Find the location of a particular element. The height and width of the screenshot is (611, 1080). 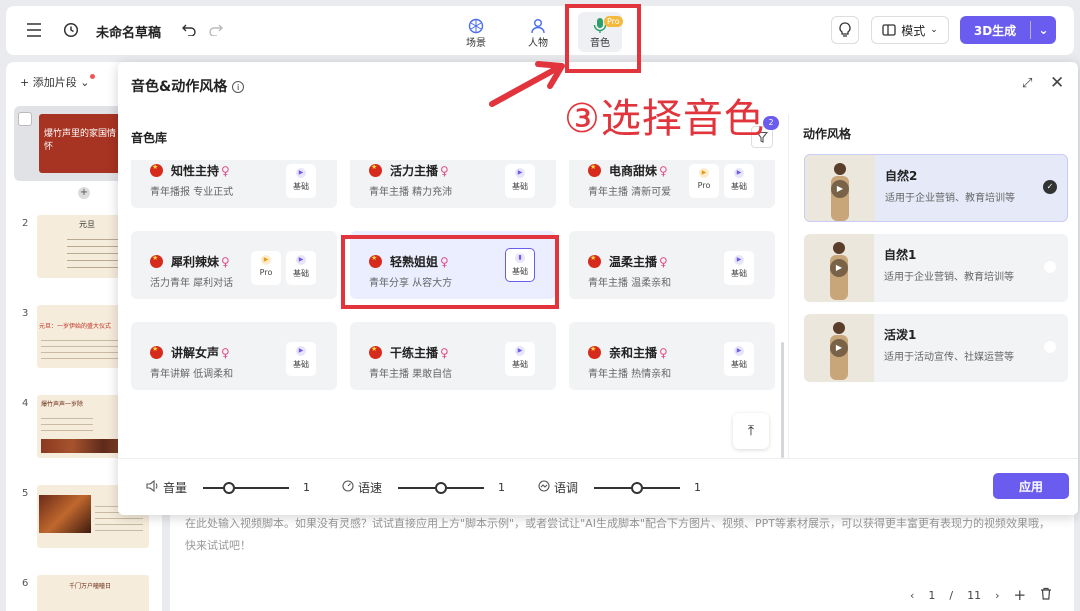

clip-thumbnail-1: 爆竹声里的家国情怀 is located at coordinates (80, 143).